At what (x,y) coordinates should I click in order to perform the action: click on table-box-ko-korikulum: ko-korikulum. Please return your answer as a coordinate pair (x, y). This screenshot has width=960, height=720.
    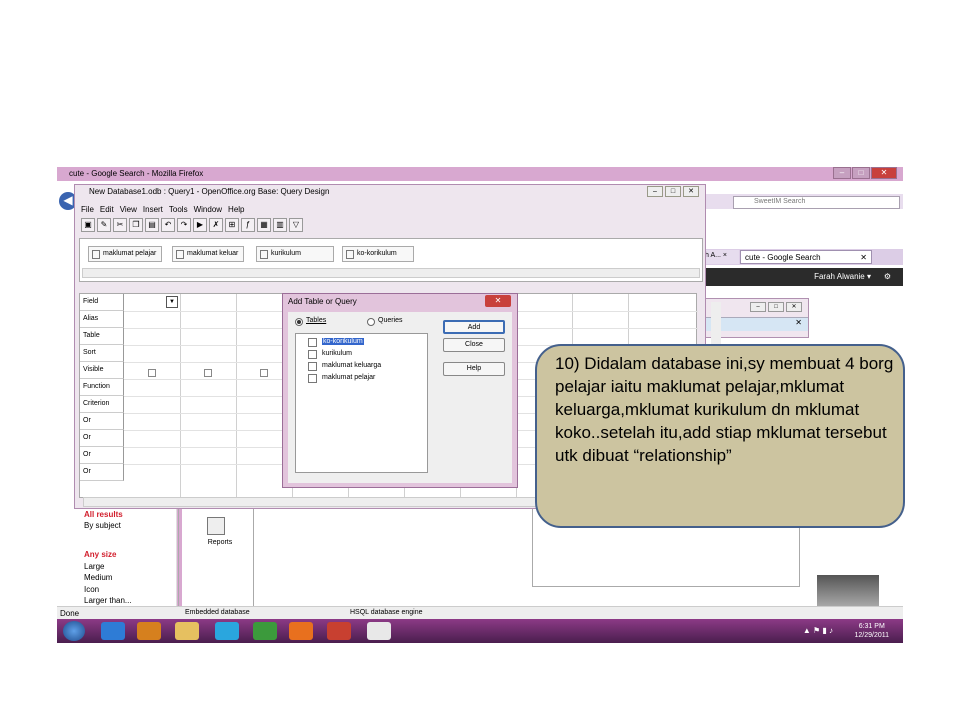
    Looking at the image, I should click on (378, 254).